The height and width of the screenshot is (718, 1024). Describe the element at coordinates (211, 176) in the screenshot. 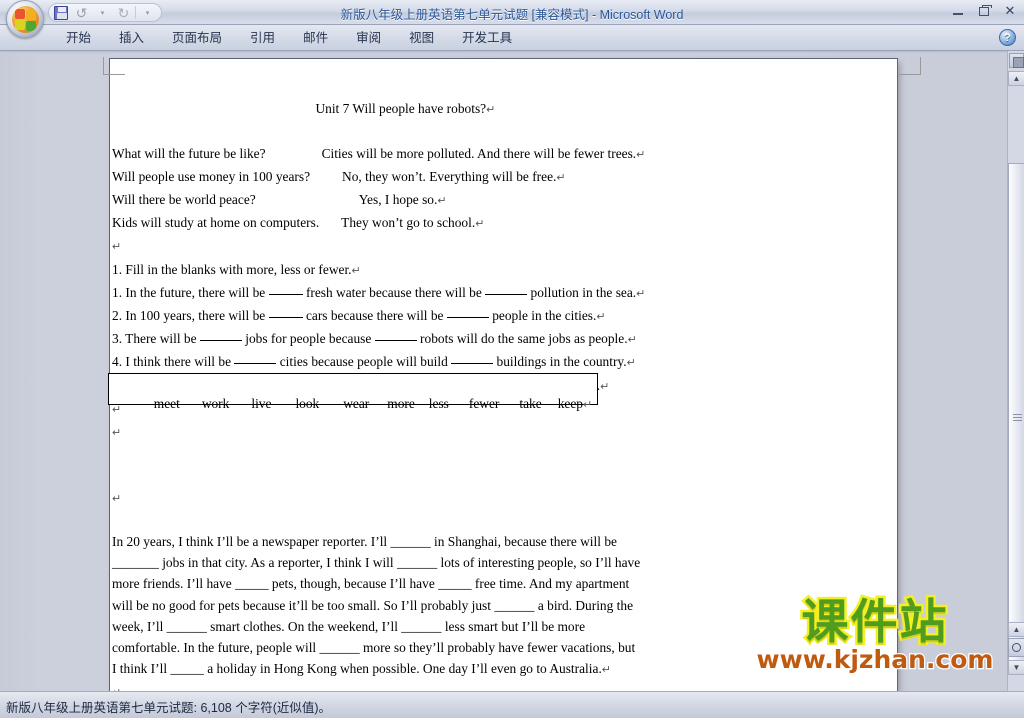

I see `dialogue-question: Will people use money in 100 years?` at that location.